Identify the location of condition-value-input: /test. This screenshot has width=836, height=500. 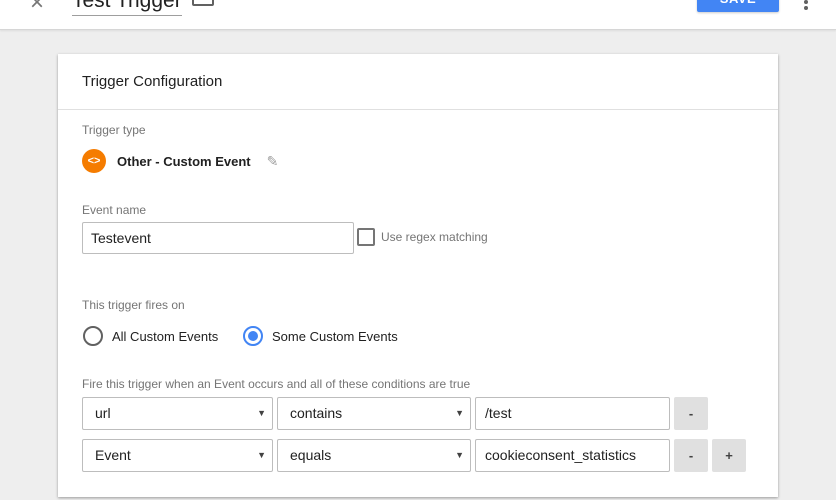
(572, 413).